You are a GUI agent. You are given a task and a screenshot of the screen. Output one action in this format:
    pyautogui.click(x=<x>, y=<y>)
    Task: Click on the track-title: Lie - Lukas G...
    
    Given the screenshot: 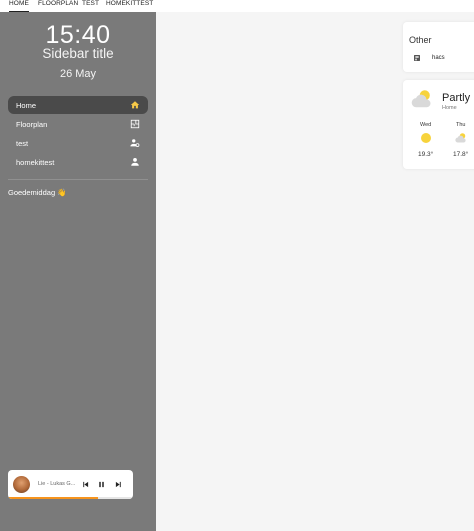 What is the action you would take?
    pyautogui.click(x=57, y=484)
    